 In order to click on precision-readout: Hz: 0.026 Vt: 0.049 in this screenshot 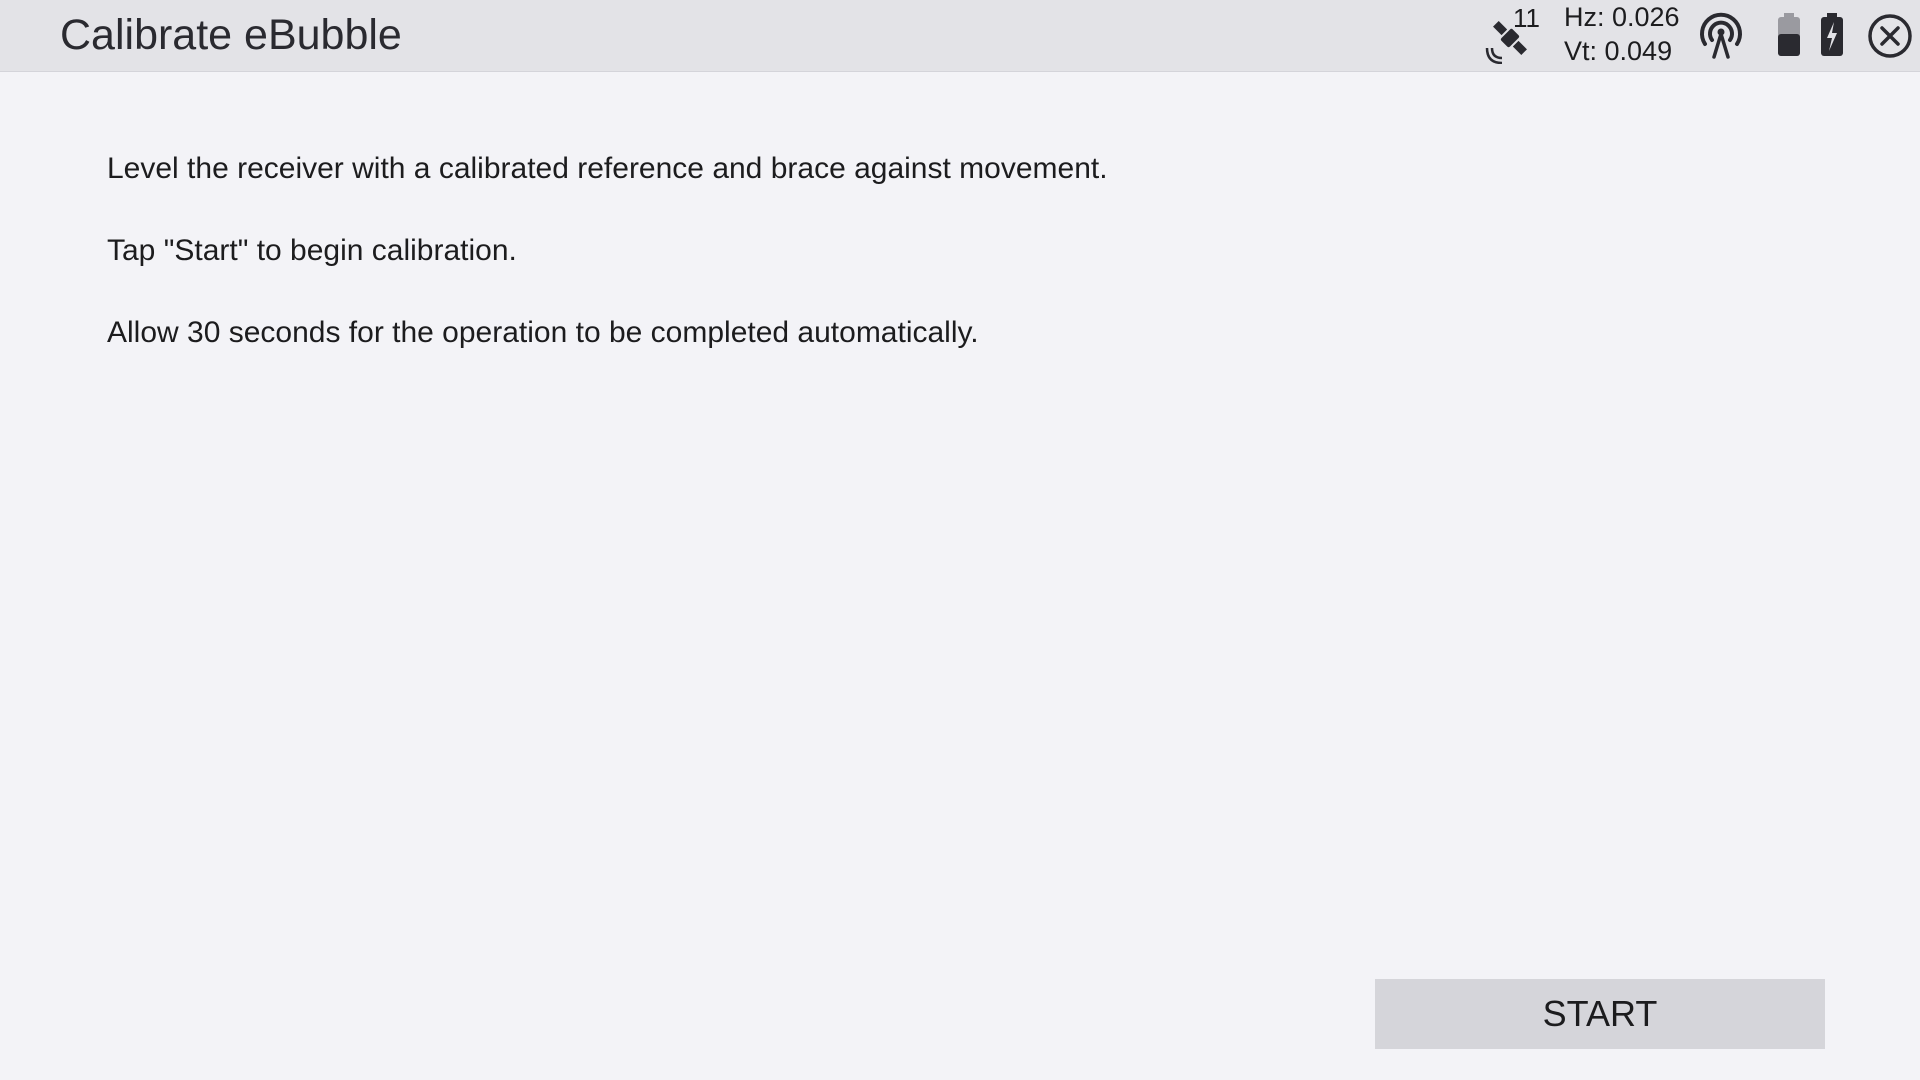, I will do `click(1622, 34)`.